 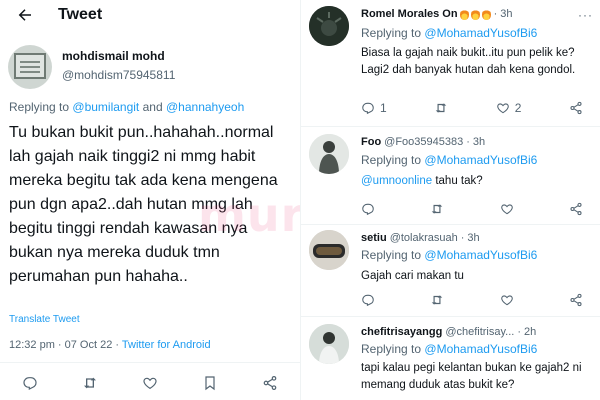 What do you see at coordinates (80, 14) in the screenshot?
I see `page-title: Tweet` at bounding box center [80, 14].